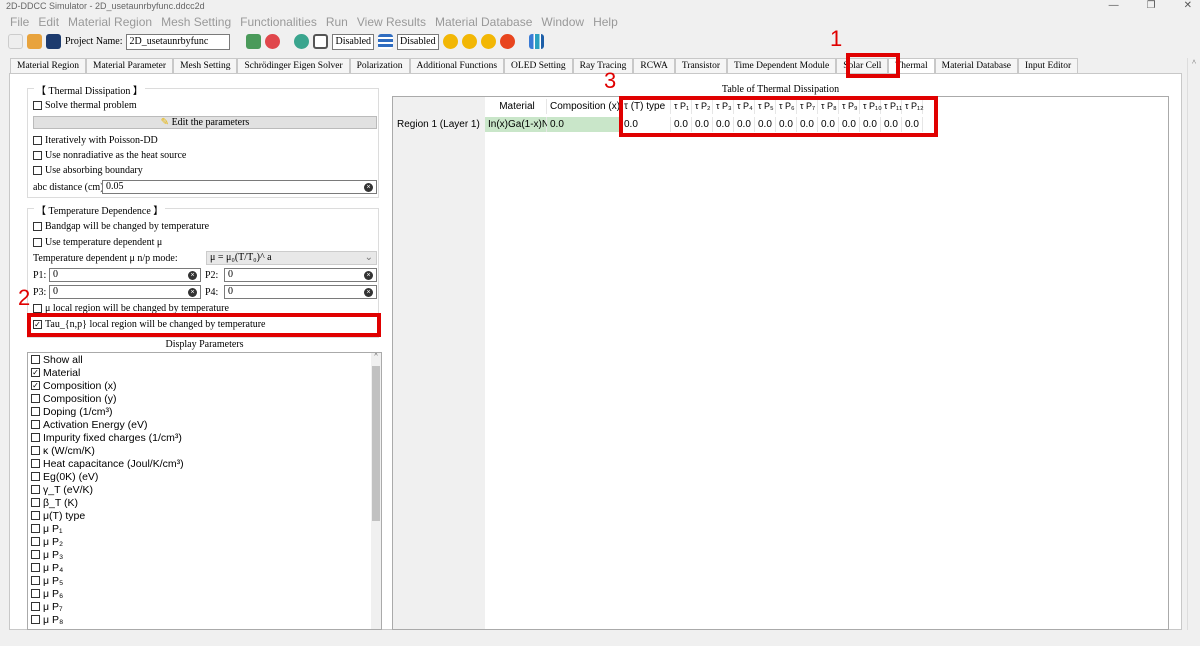 The height and width of the screenshot is (646, 1200). Describe the element at coordinates (178, 41) in the screenshot. I see `project-name-input: 2D_usetaunrbyfunc` at that location.